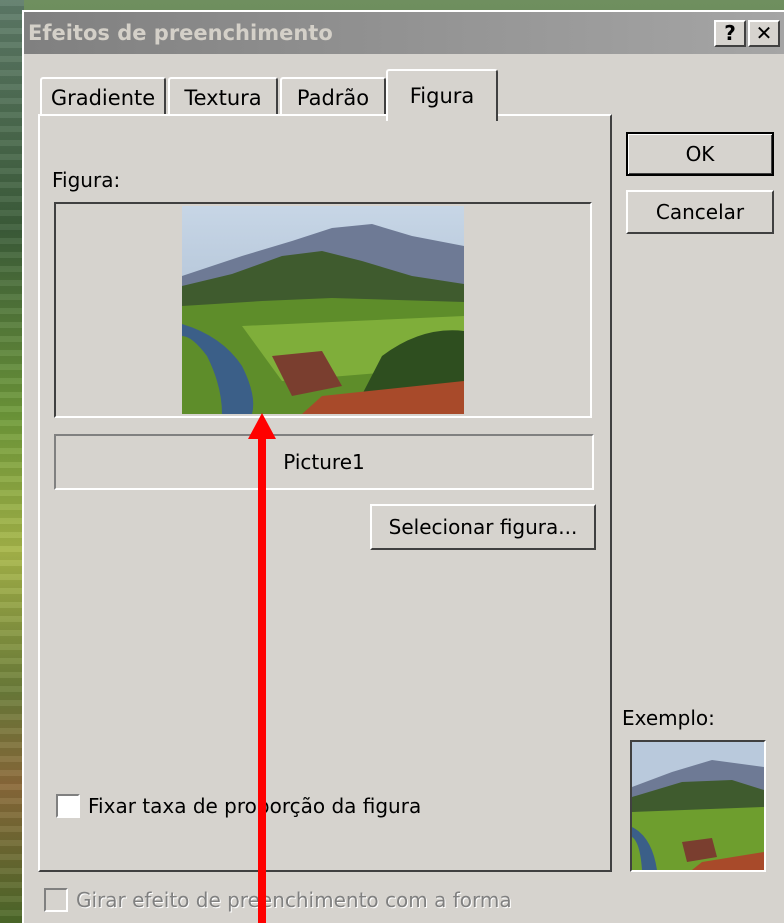 The height and width of the screenshot is (923, 784). What do you see at coordinates (442, 95) in the screenshot?
I see `tab-picture: Figura` at bounding box center [442, 95].